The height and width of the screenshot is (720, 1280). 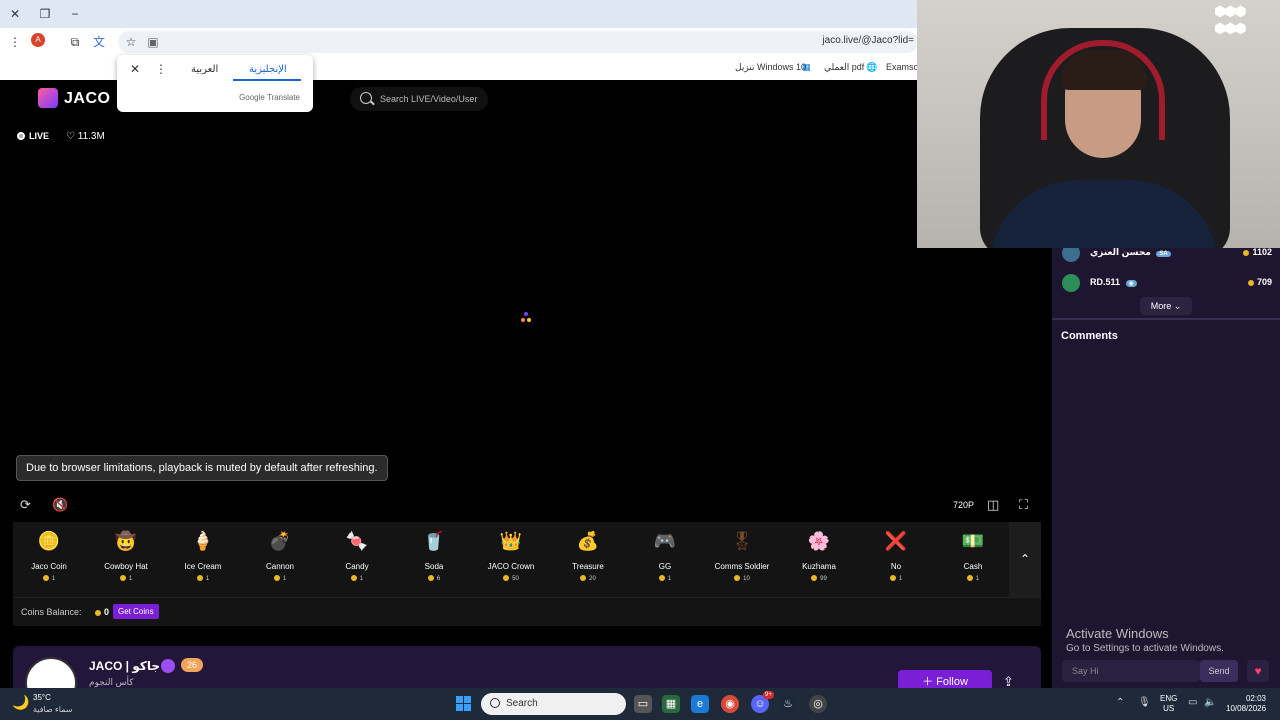 What do you see at coordinates (20, 702) in the screenshot?
I see `moon-icon: 🌙` at bounding box center [20, 702].